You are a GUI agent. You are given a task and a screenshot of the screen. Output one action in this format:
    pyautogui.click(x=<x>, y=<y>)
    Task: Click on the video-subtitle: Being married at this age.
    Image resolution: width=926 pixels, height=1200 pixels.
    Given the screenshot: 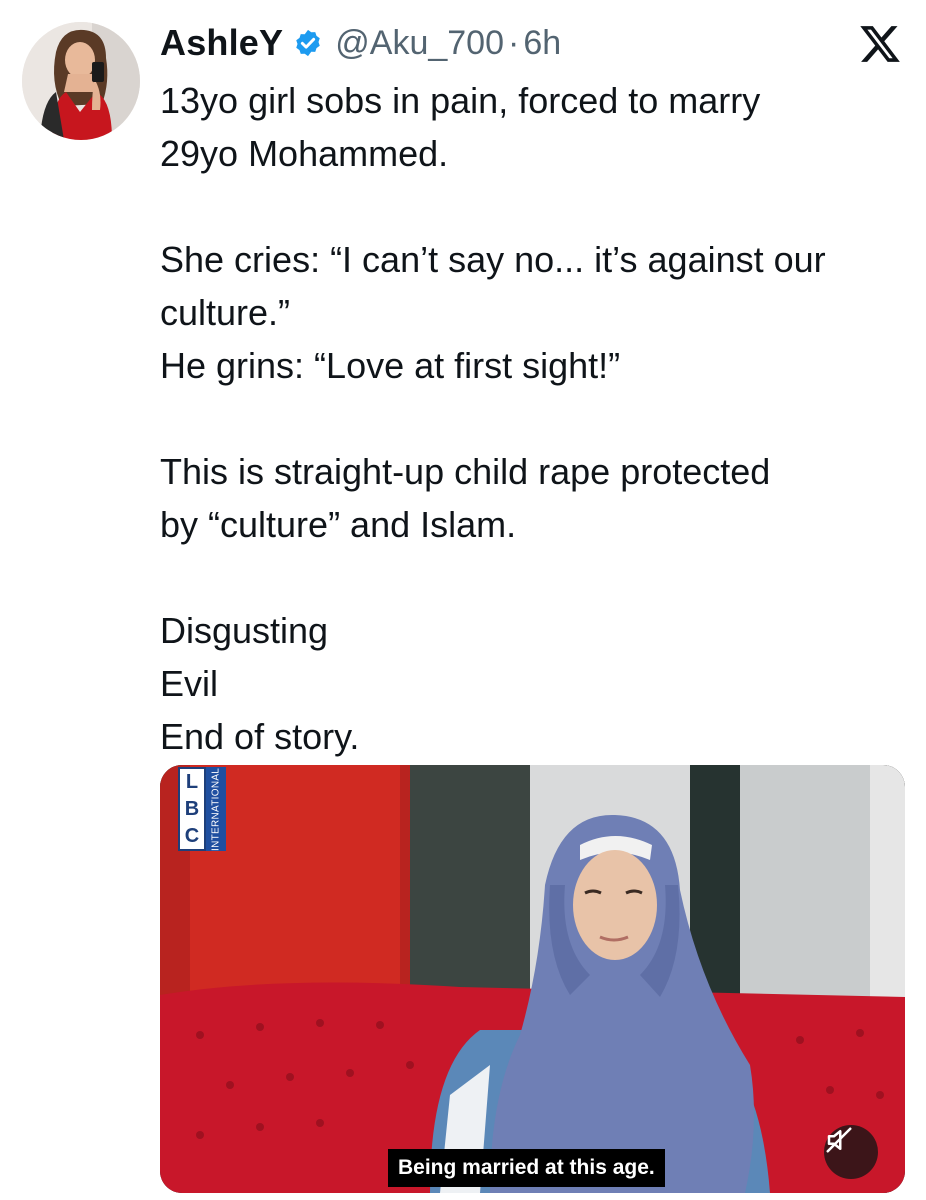 What is the action you would take?
    pyautogui.click(x=526, y=1168)
    